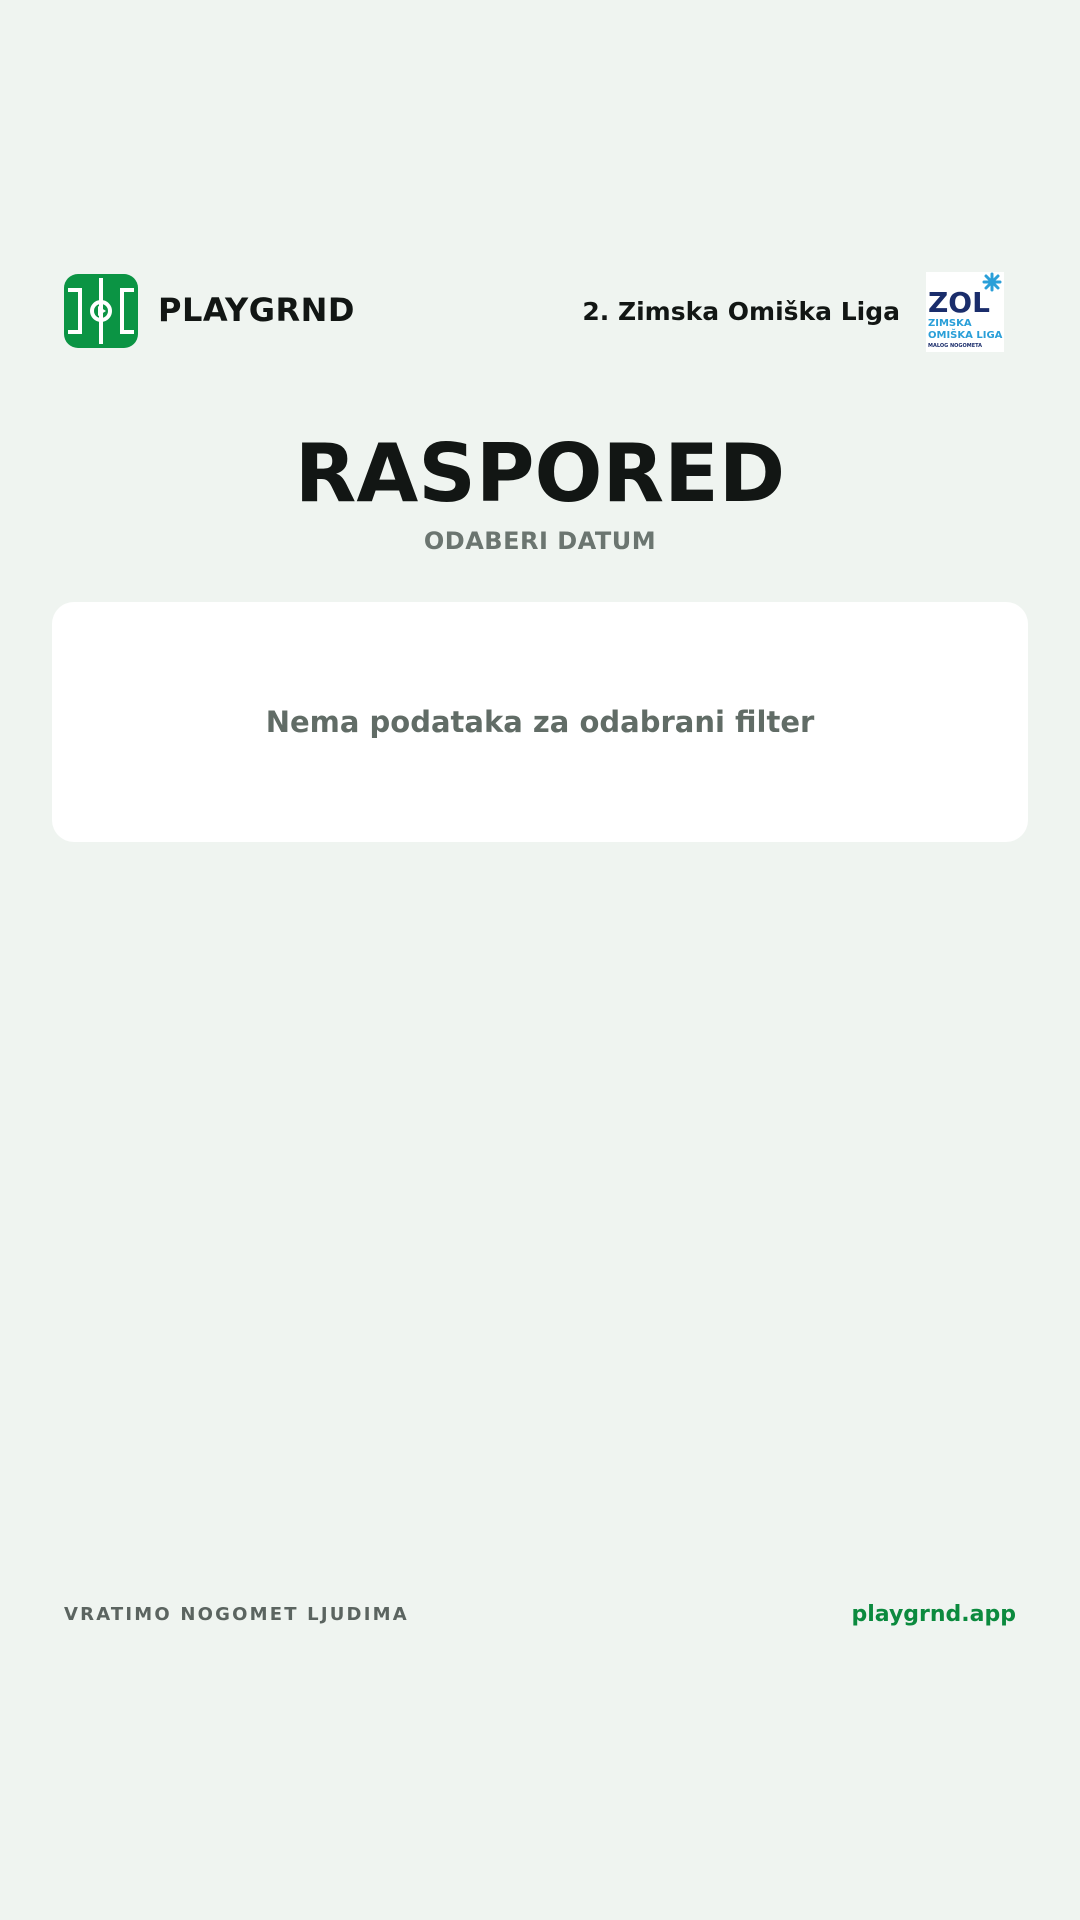 This screenshot has width=1080, height=1920. Describe the element at coordinates (741, 312) in the screenshot. I see `league-name: 2. Zimska Omiška Liga` at that location.